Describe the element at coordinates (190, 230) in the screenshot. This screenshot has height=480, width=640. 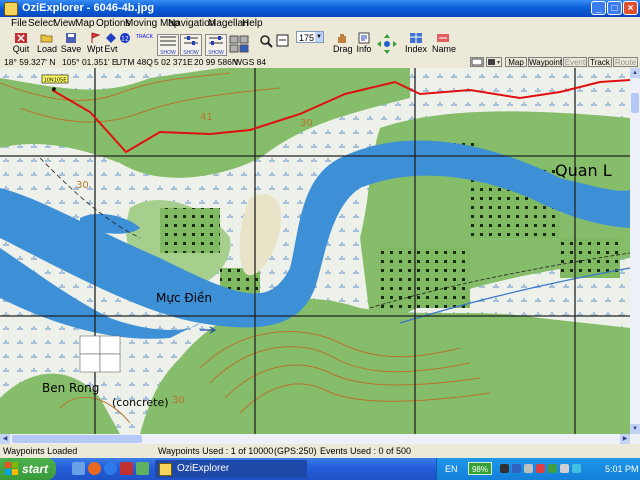
I see `village-center` at that location.